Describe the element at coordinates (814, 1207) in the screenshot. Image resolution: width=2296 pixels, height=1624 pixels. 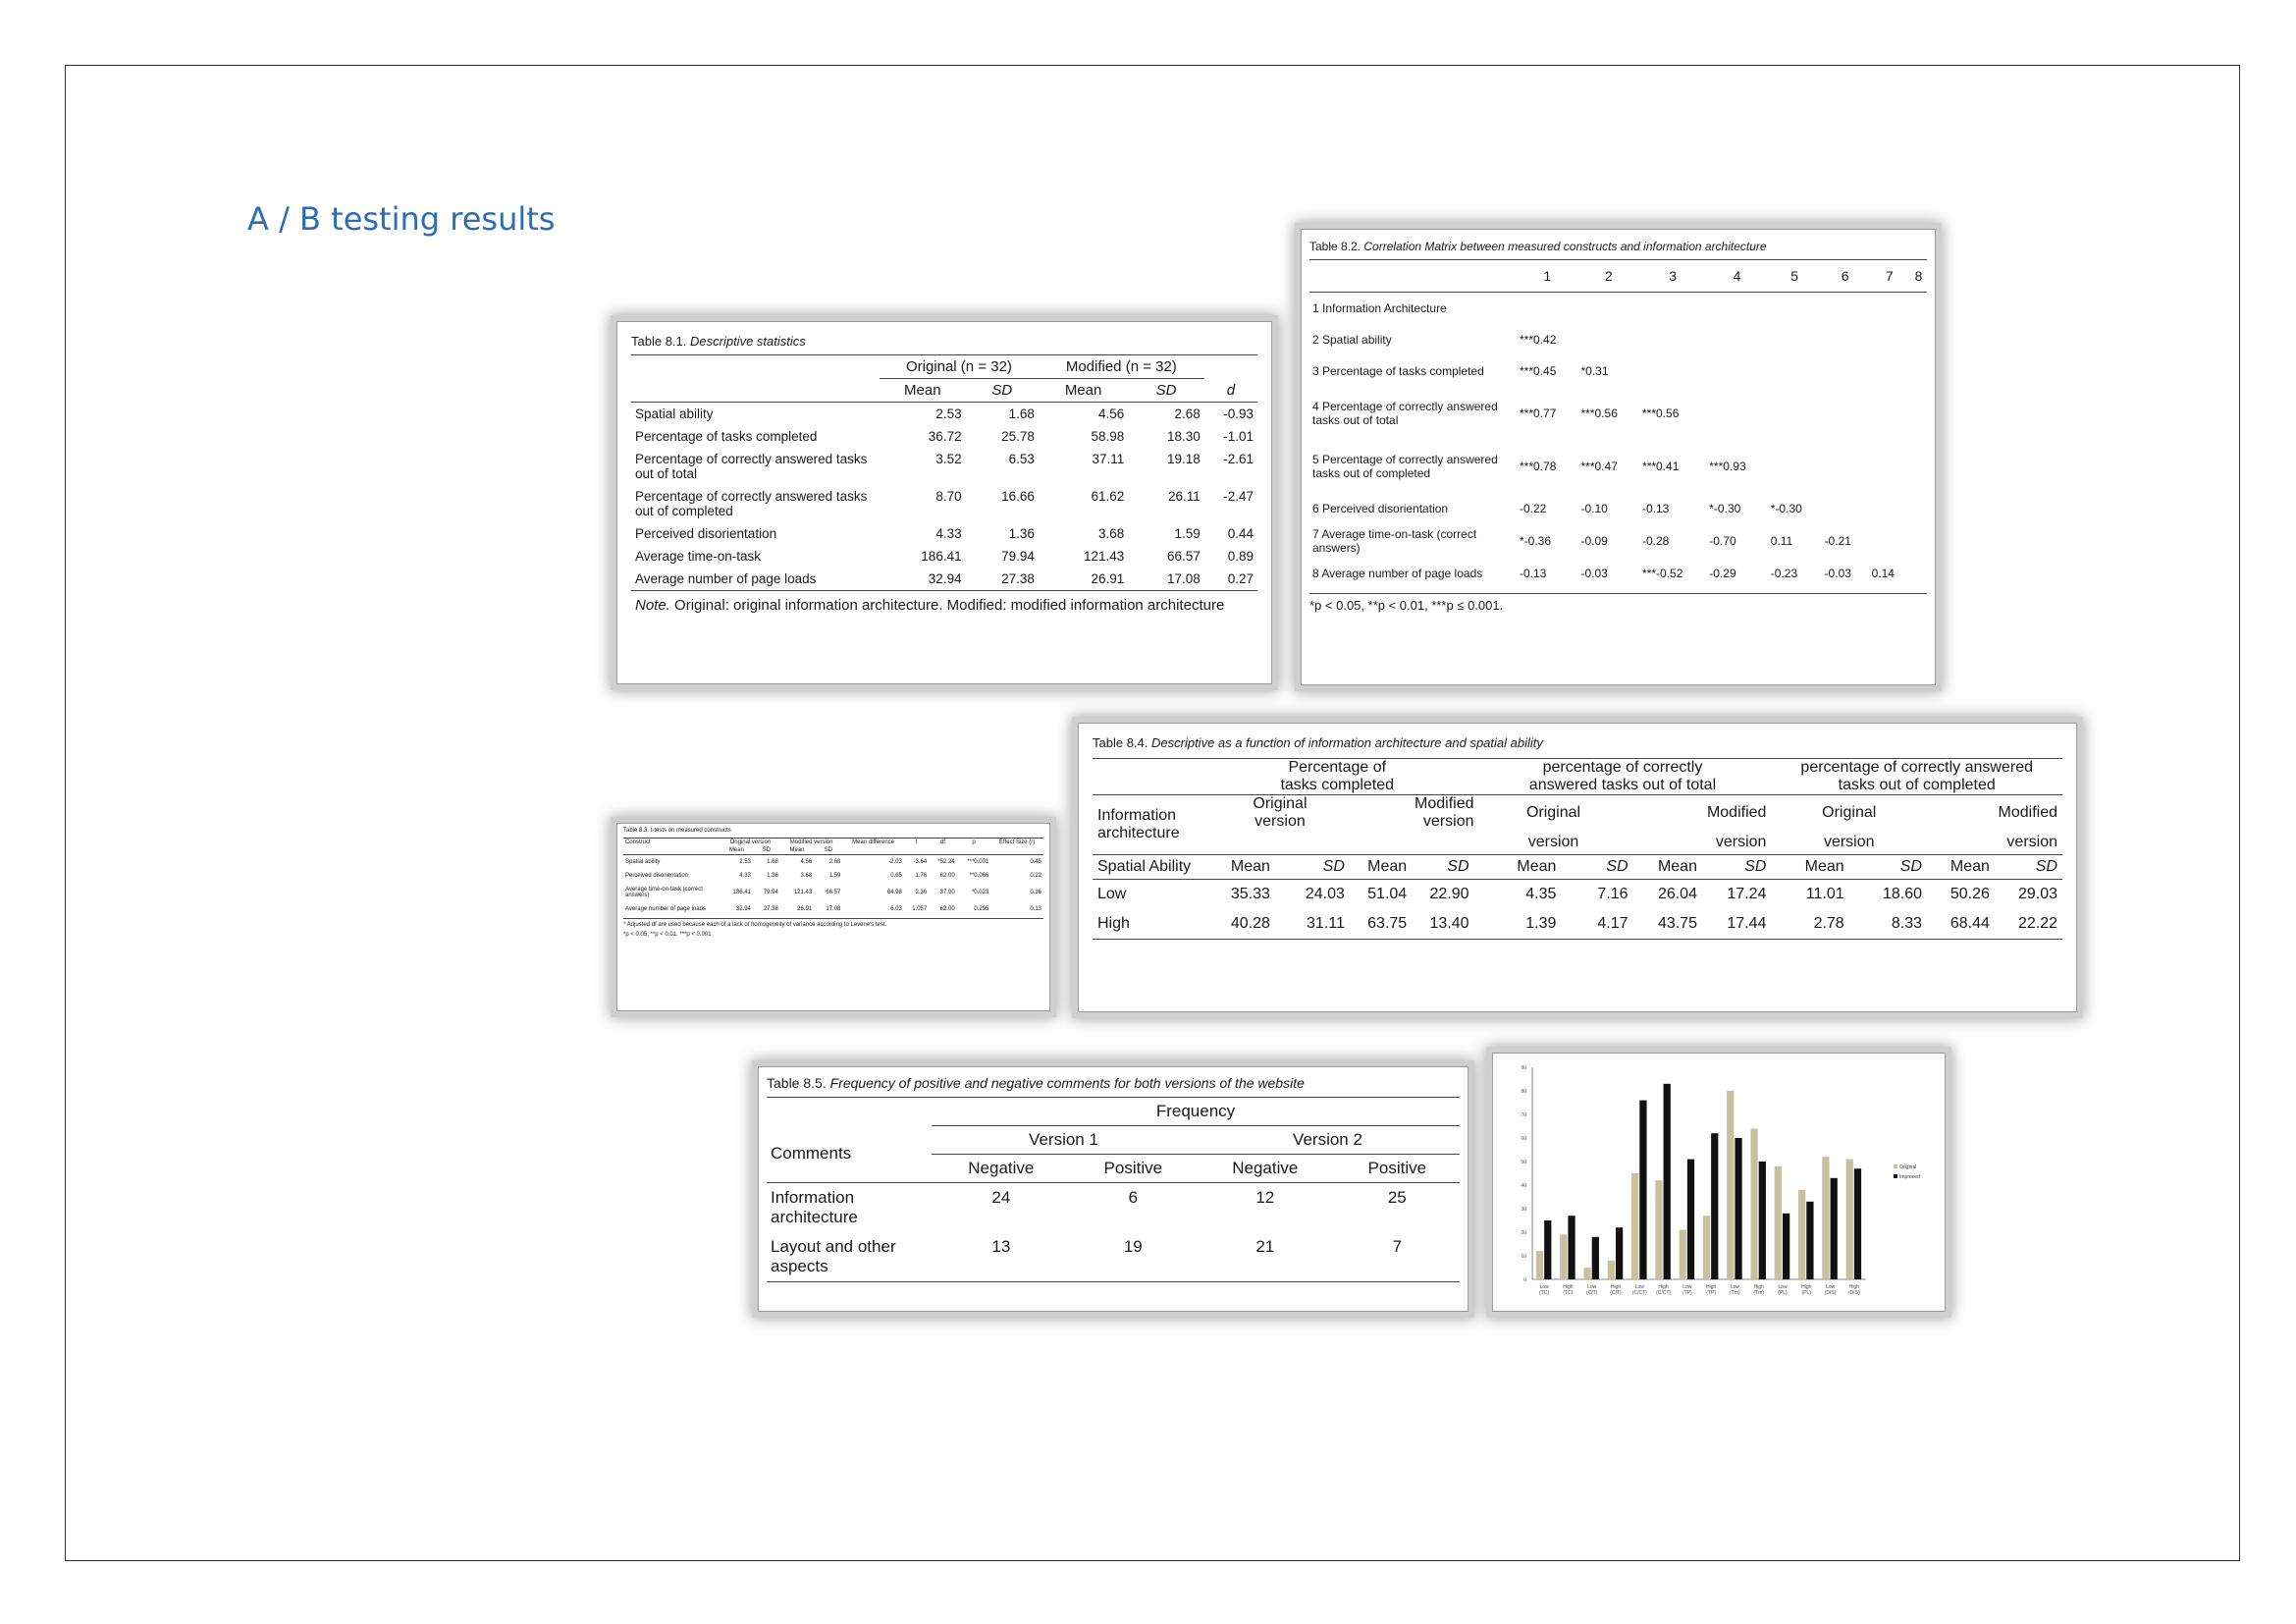
I see `row-label: Information architecture` at that location.